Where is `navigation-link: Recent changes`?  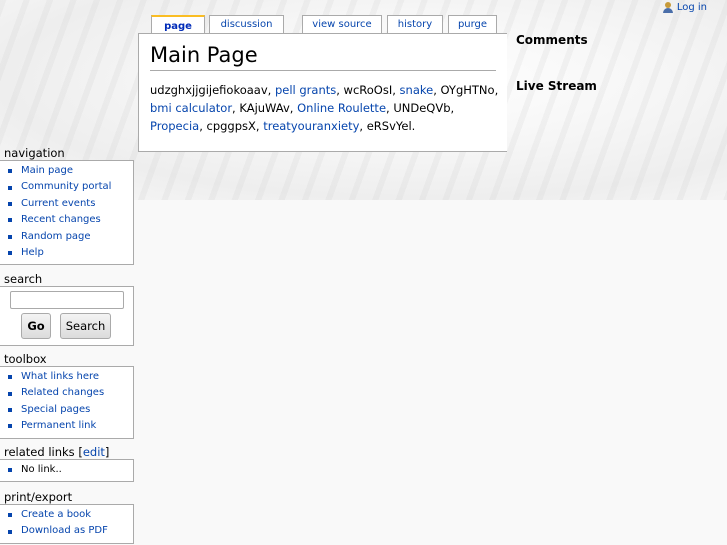
navigation-link: Recent changes is located at coordinates (61, 220).